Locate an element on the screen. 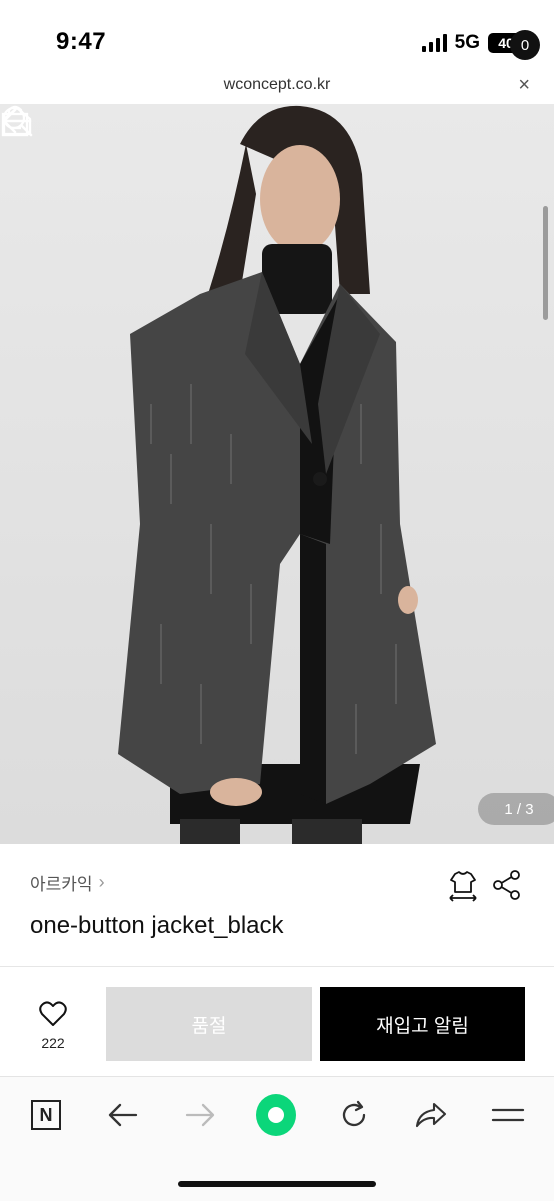 Image resolution: width=554 pixels, height=1201 pixels. brand-link: 아르카익 › is located at coordinates (67, 882).